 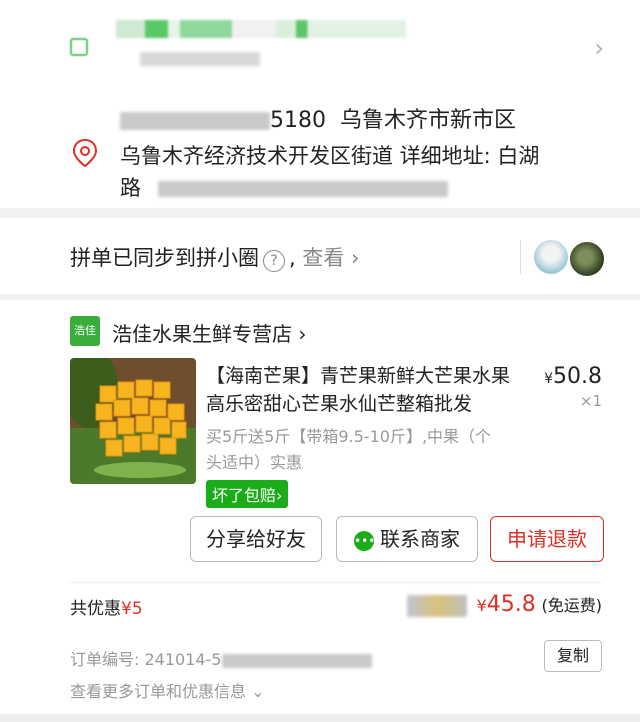 What do you see at coordinates (296, 660) in the screenshot?
I see `blurred-order-number` at bounding box center [296, 660].